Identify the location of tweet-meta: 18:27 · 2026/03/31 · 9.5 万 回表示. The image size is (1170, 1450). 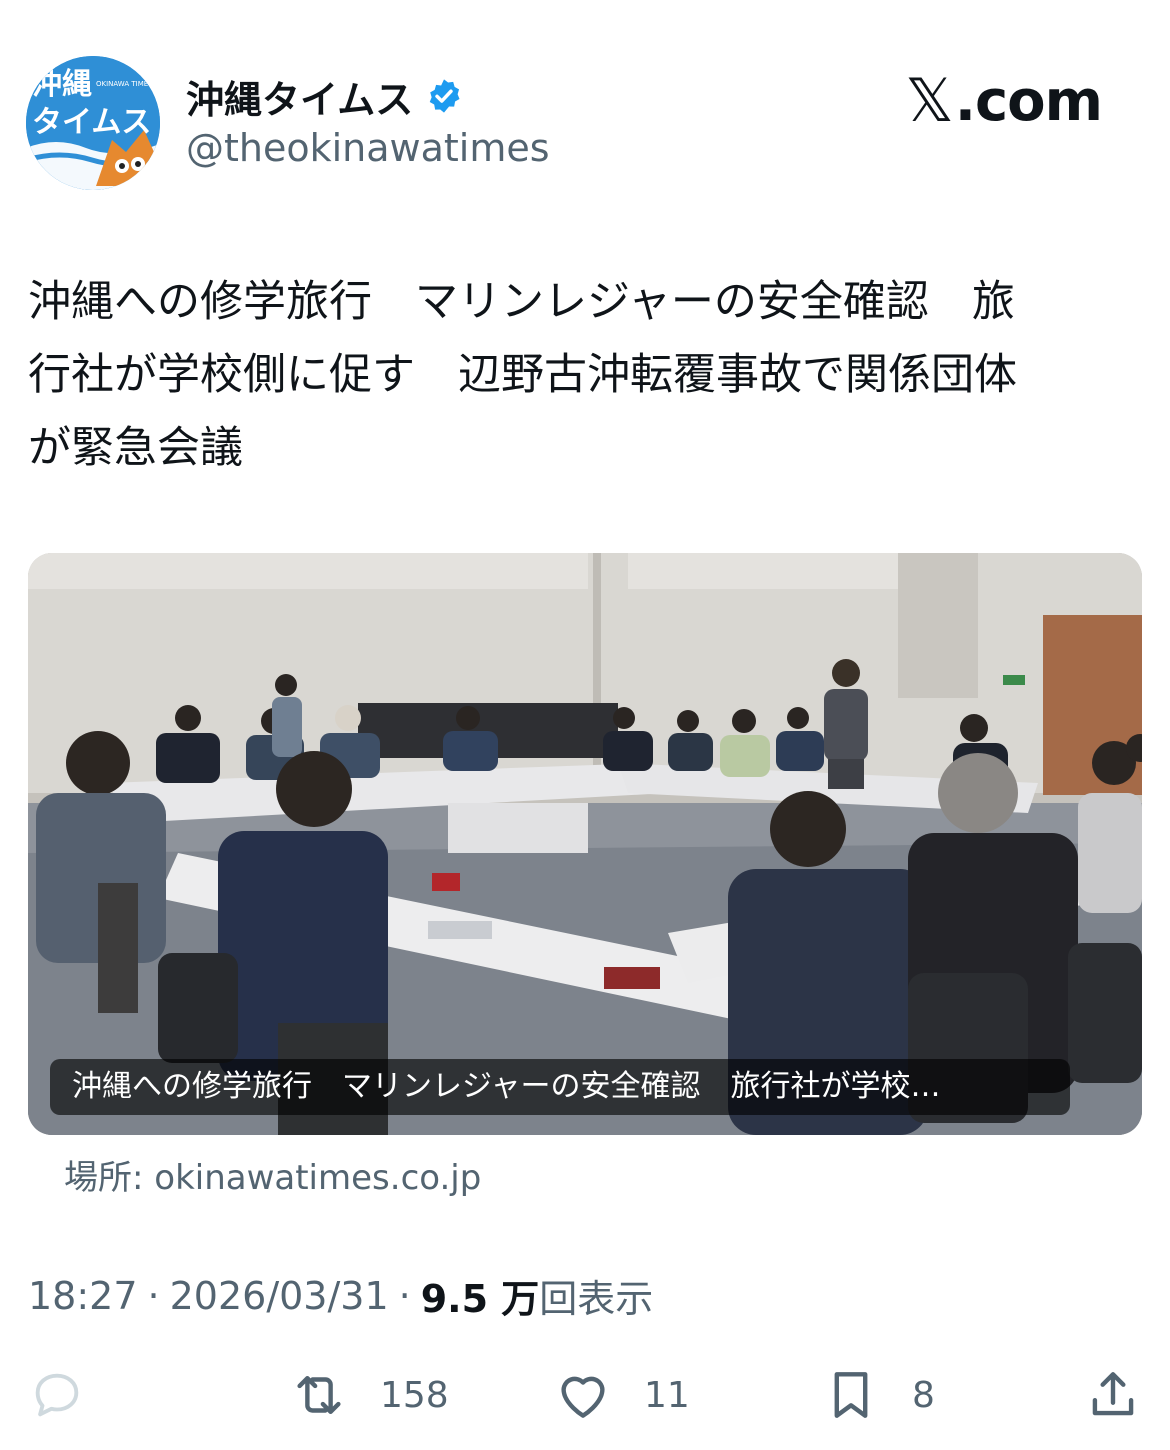
(340, 1295).